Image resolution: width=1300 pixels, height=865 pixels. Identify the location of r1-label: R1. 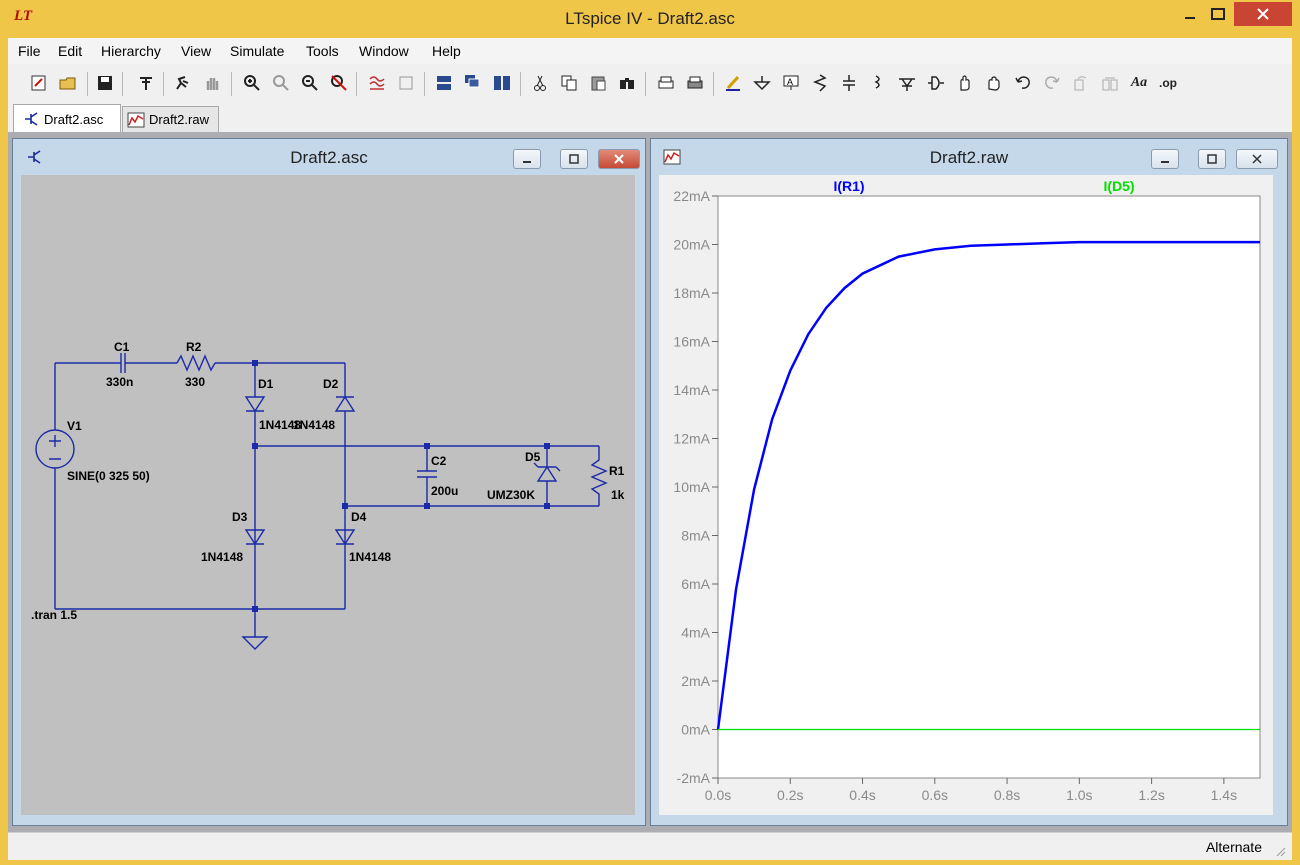
(617, 471).